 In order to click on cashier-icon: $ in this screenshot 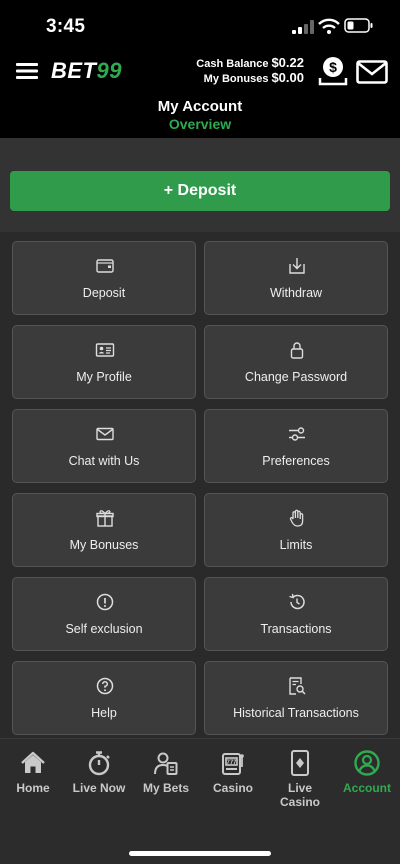, I will do `click(333, 71)`.